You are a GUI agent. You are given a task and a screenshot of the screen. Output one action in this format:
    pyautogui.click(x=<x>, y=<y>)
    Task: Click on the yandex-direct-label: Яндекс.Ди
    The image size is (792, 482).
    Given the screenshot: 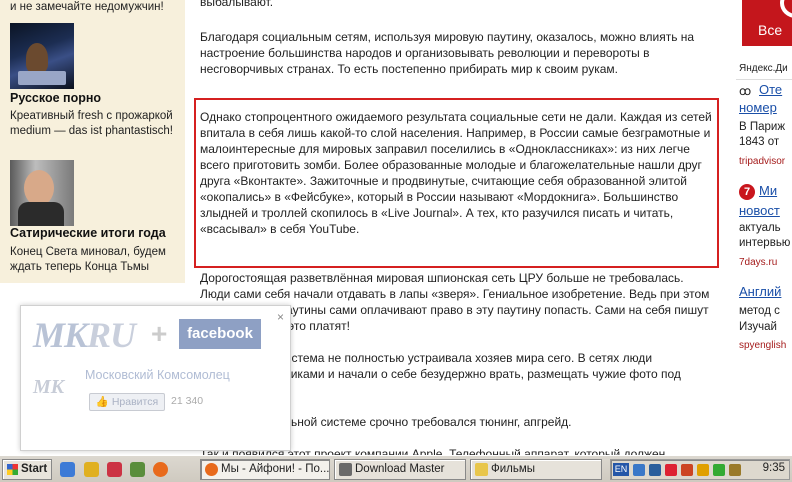 What is the action you would take?
    pyautogui.click(x=763, y=68)
    